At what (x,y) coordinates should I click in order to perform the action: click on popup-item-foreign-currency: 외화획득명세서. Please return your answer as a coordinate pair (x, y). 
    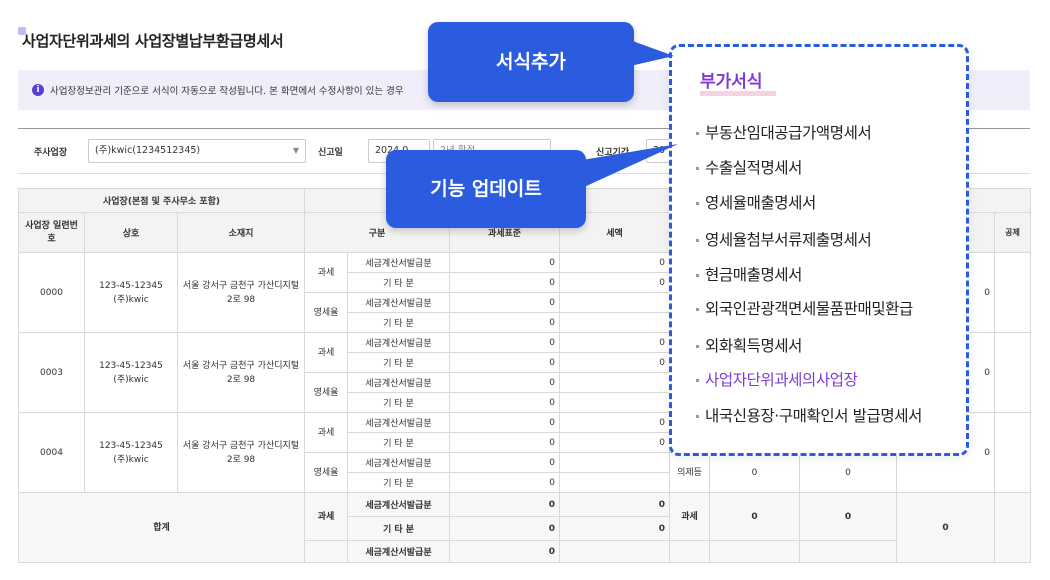
    Looking at the image, I should click on (749, 345).